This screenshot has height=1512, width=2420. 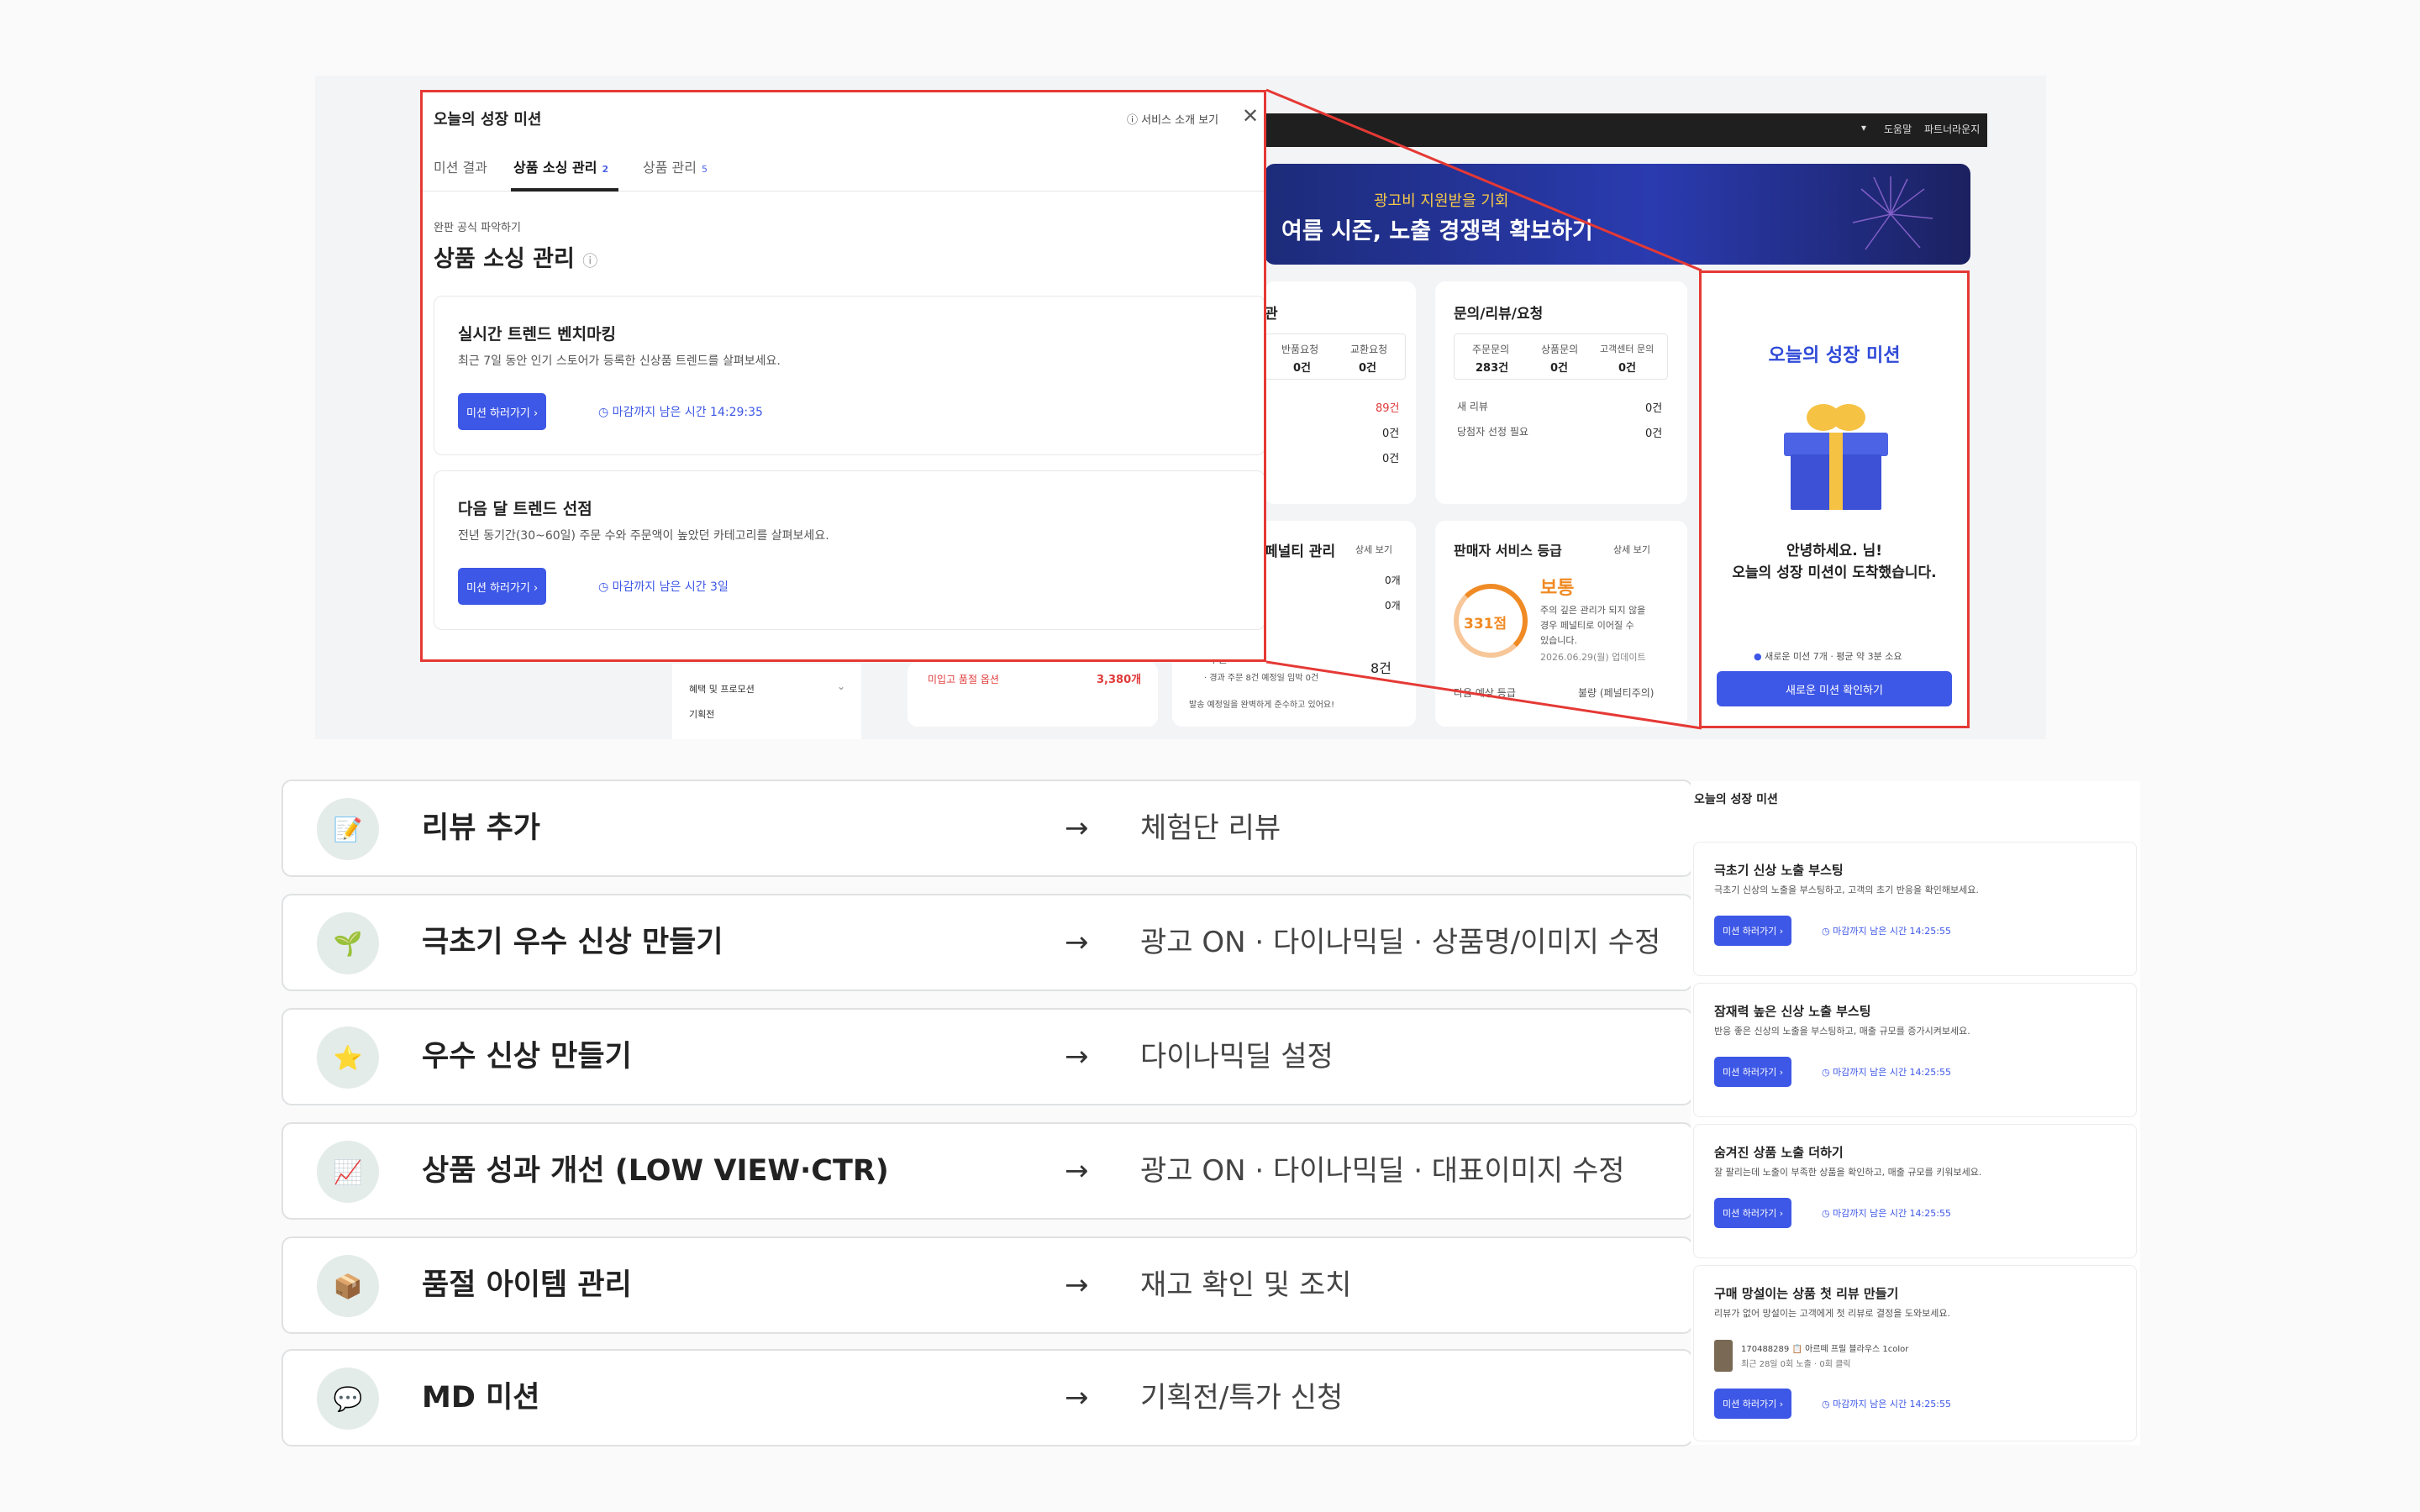 What do you see at coordinates (525, 509) in the screenshot?
I see `mission-title: 다음 달 트렌드 선점` at bounding box center [525, 509].